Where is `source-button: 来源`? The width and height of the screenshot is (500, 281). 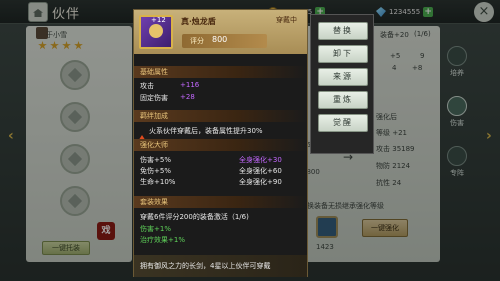
source-button: 来源 is located at coordinates (343, 77).